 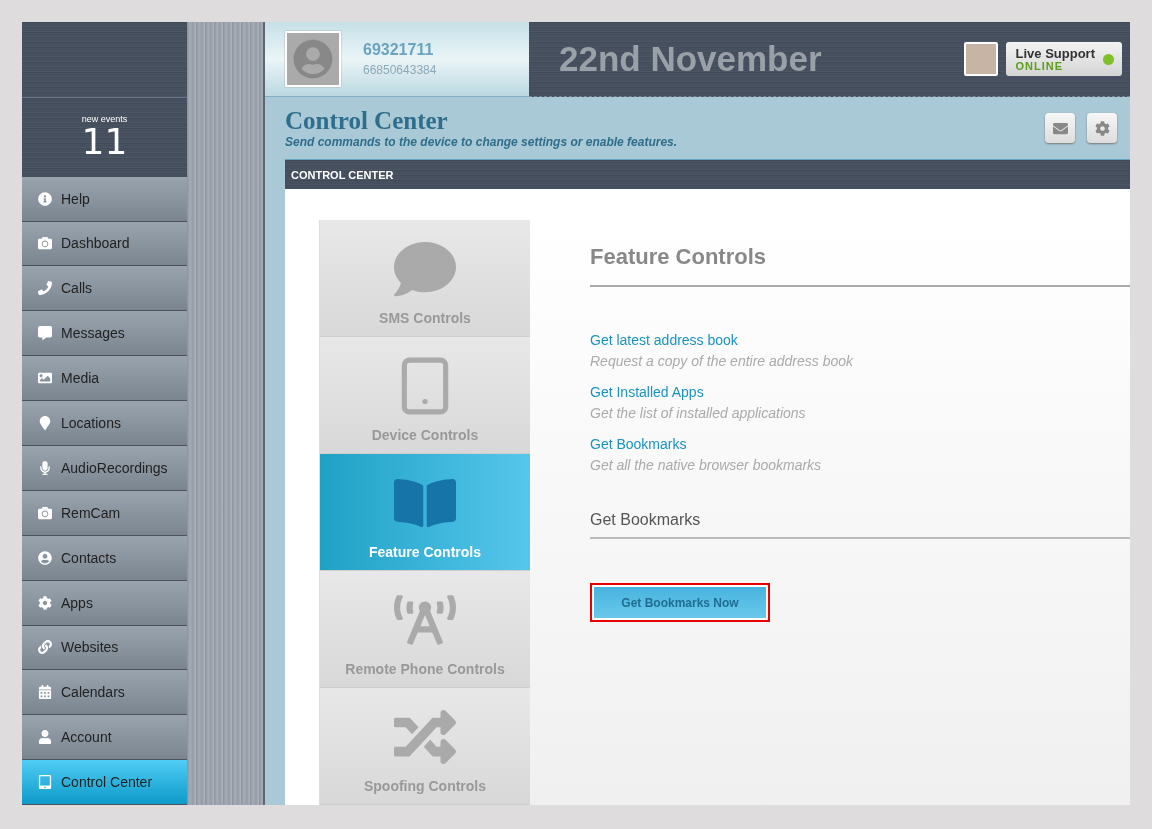 What do you see at coordinates (698, 413) in the screenshot?
I see `action-description: Get the list of installed applications` at bounding box center [698, 413].